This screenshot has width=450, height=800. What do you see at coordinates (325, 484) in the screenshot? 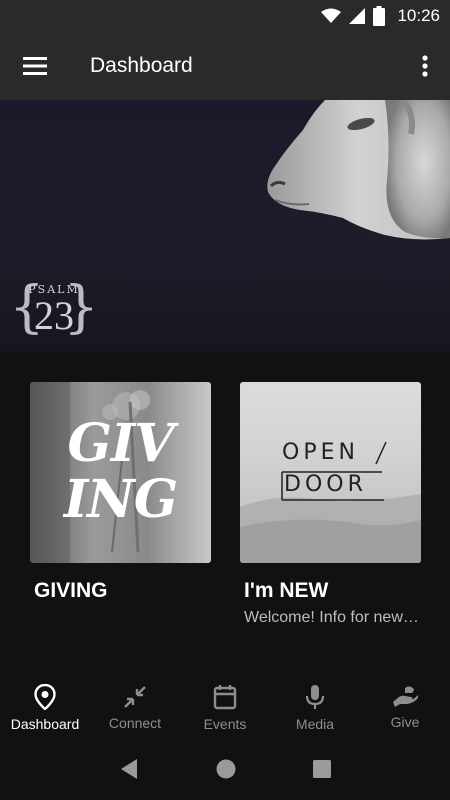
I see `door-text: DOOR` at bounding box center [325, 484].